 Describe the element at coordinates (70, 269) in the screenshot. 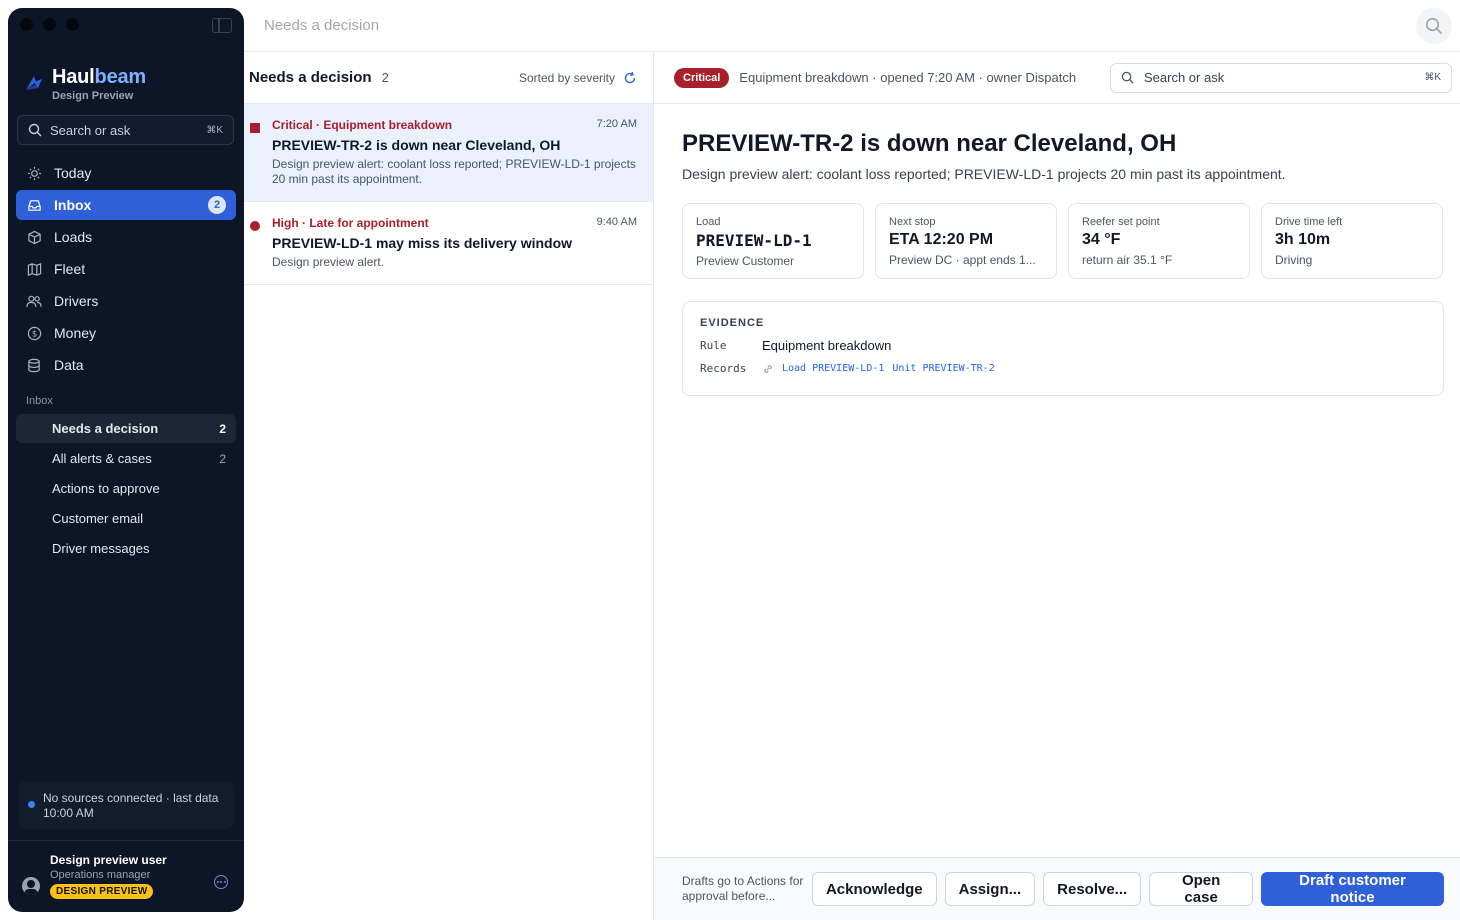

I see `nav-label: Fleet` at that location.